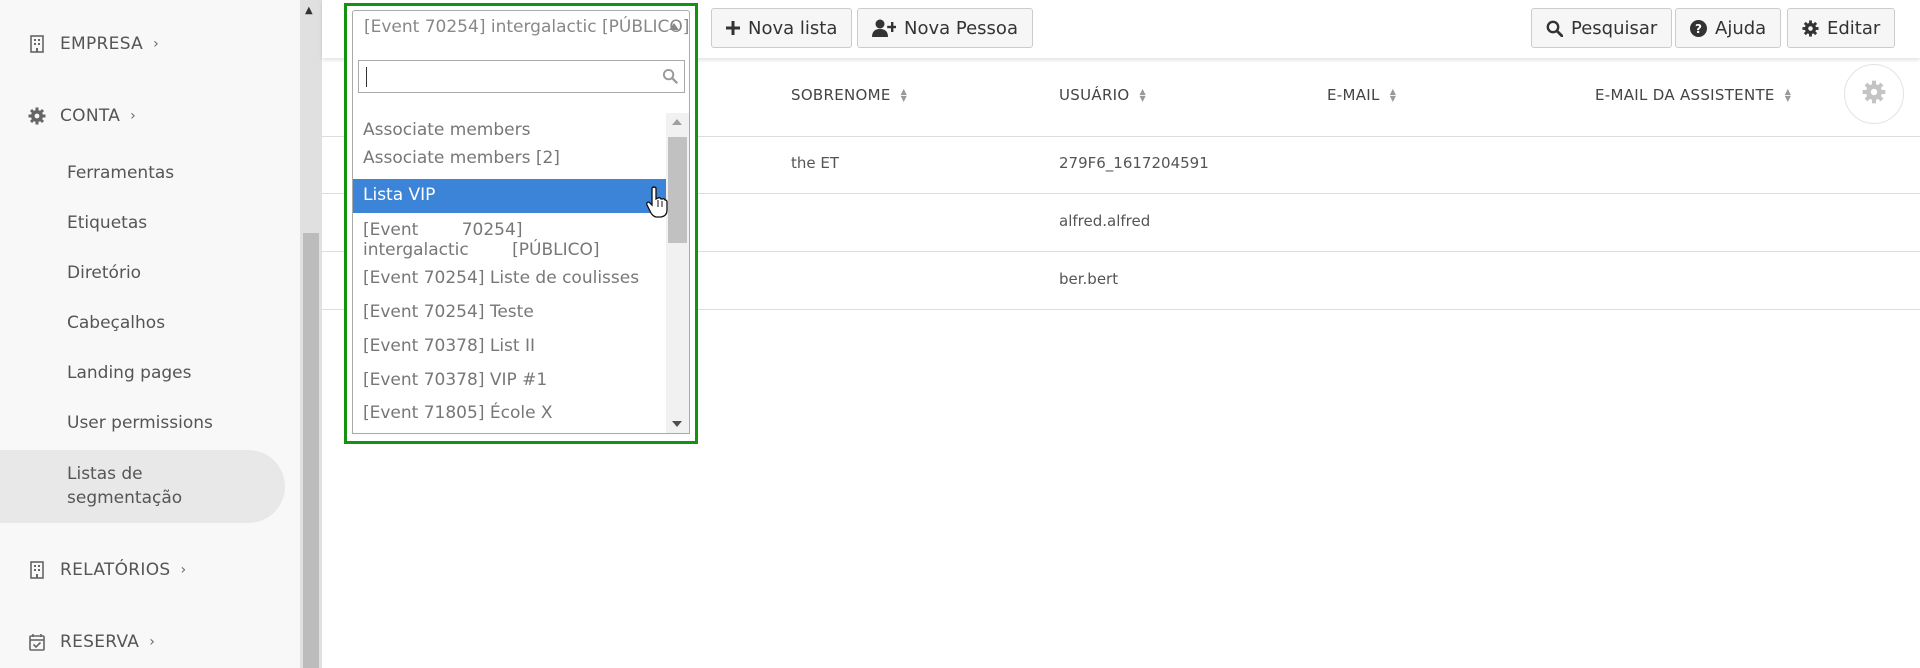  I want to click on sidebar-section-label: CONTA, so click(90, 116).